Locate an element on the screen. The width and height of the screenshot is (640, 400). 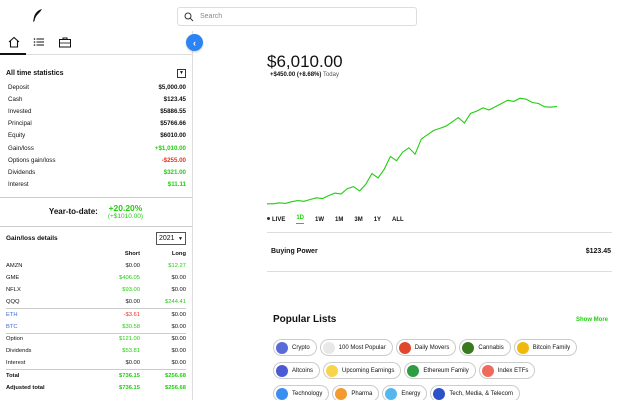
portfolio-chart is located at coordinates (412, 151).